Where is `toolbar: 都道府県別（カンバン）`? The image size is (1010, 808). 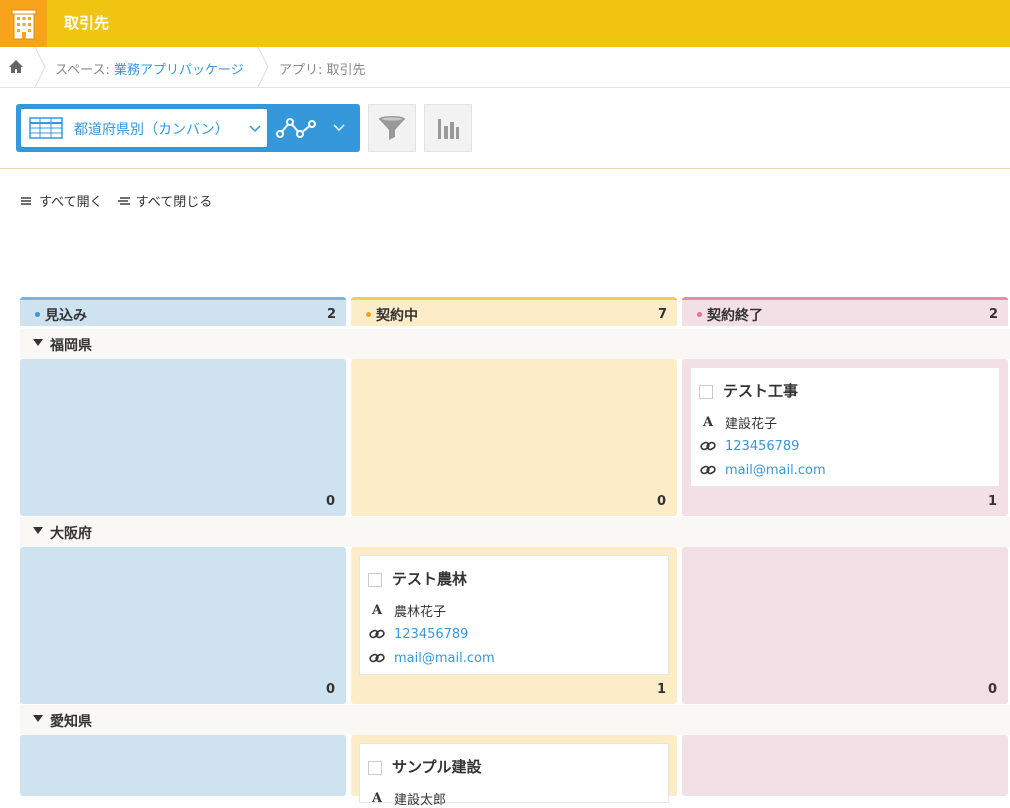
toolbar: 都道府県別（カンバン） is located at coordinates (505, 128).